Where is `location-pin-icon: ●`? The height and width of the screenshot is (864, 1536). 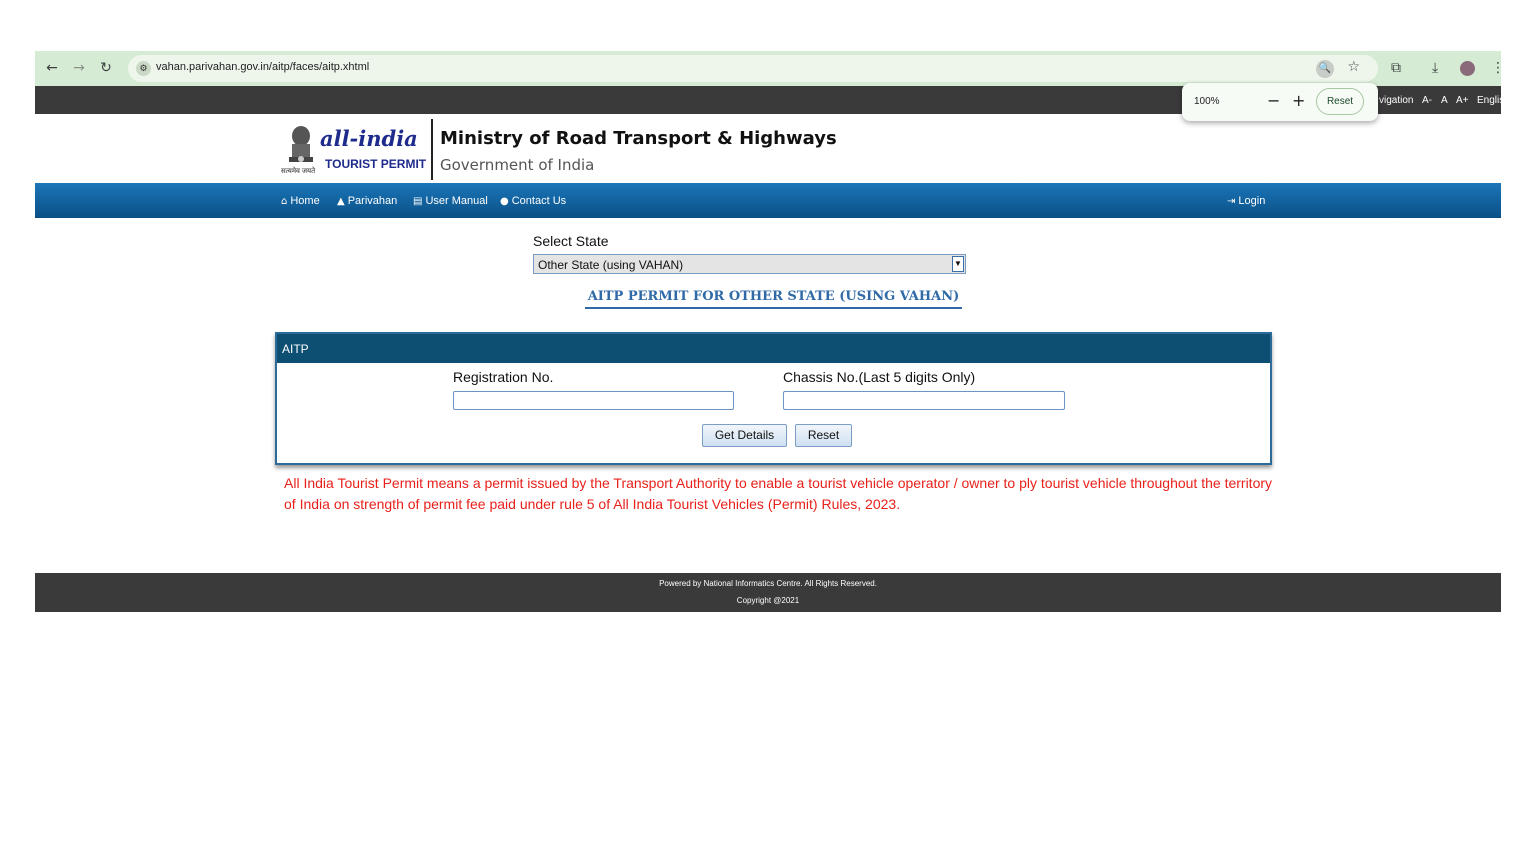
location-pin-icon: ● is located at coordinates (504, 201).